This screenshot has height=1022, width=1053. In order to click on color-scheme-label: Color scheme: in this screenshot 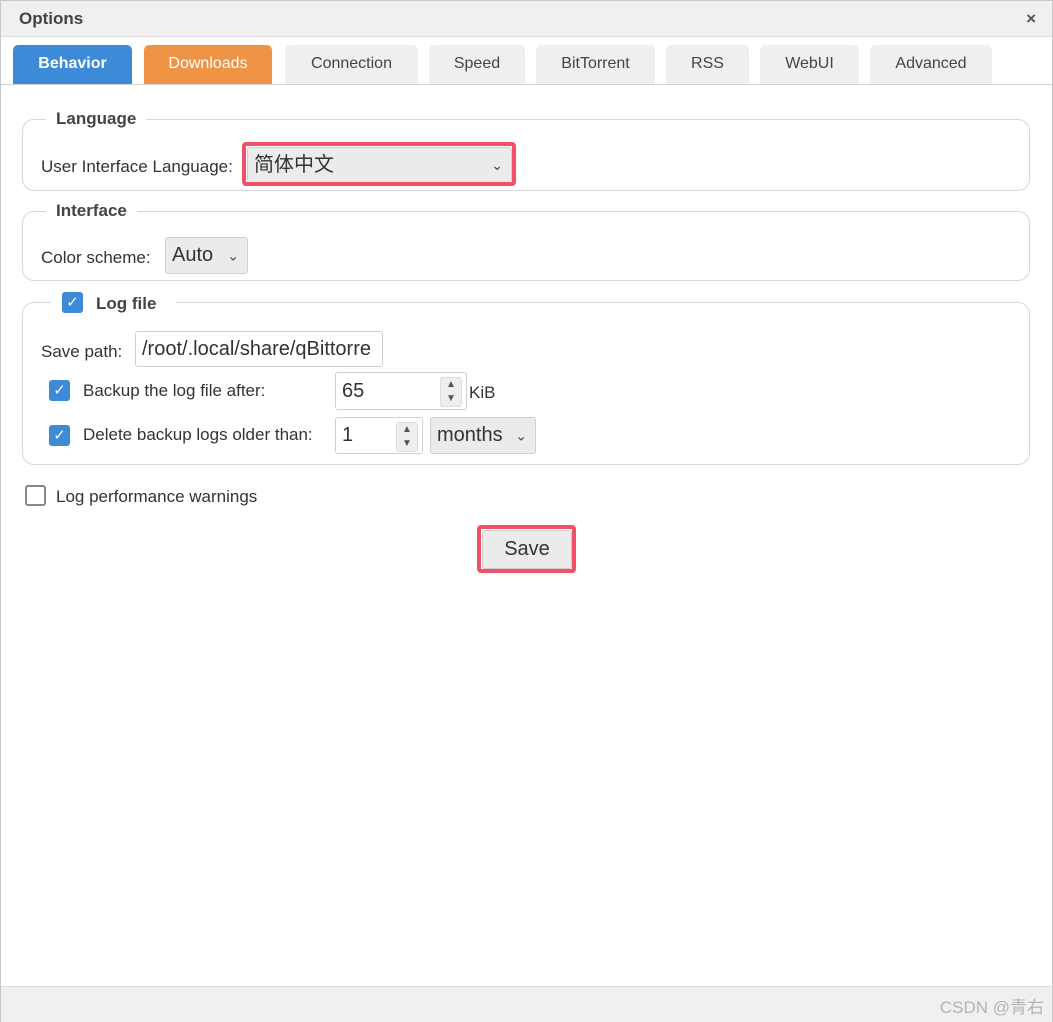, I will do `click(96, 257)`.